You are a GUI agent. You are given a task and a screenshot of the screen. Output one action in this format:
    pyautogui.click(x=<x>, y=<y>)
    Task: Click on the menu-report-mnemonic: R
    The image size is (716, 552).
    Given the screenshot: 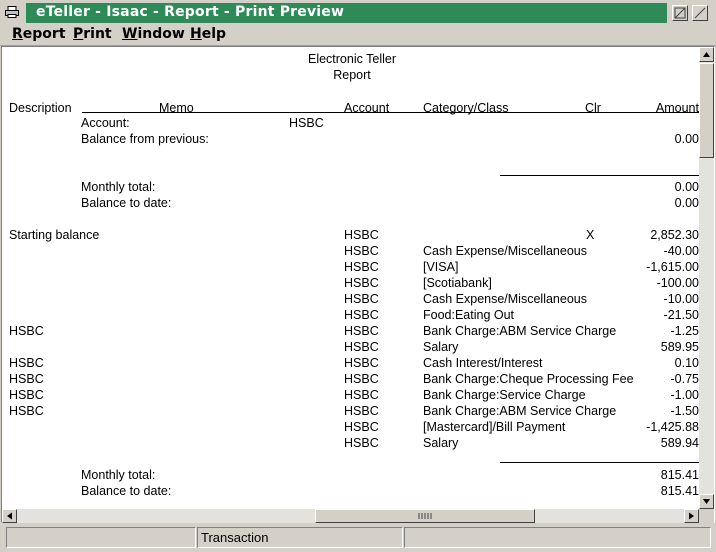 What is the action you would take?
    pyautogui.click(x=17, y=34)
    